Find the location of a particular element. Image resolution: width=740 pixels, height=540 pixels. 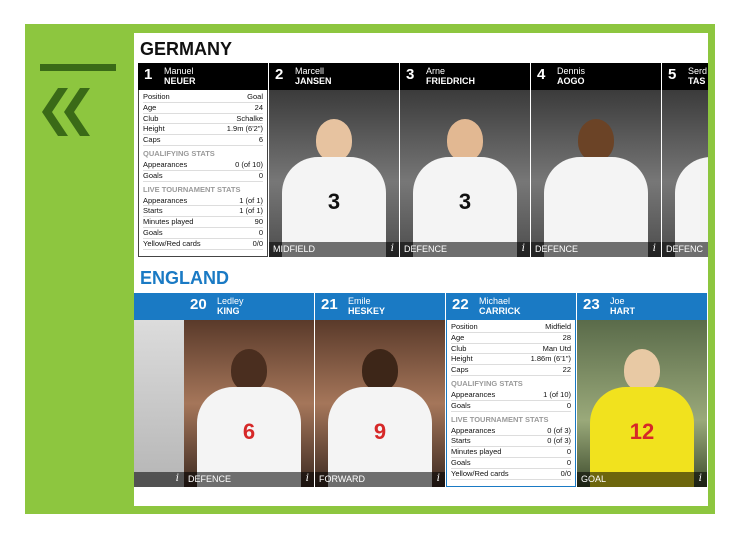

position-label: DEFENCE is located at coordinates (210, 479).